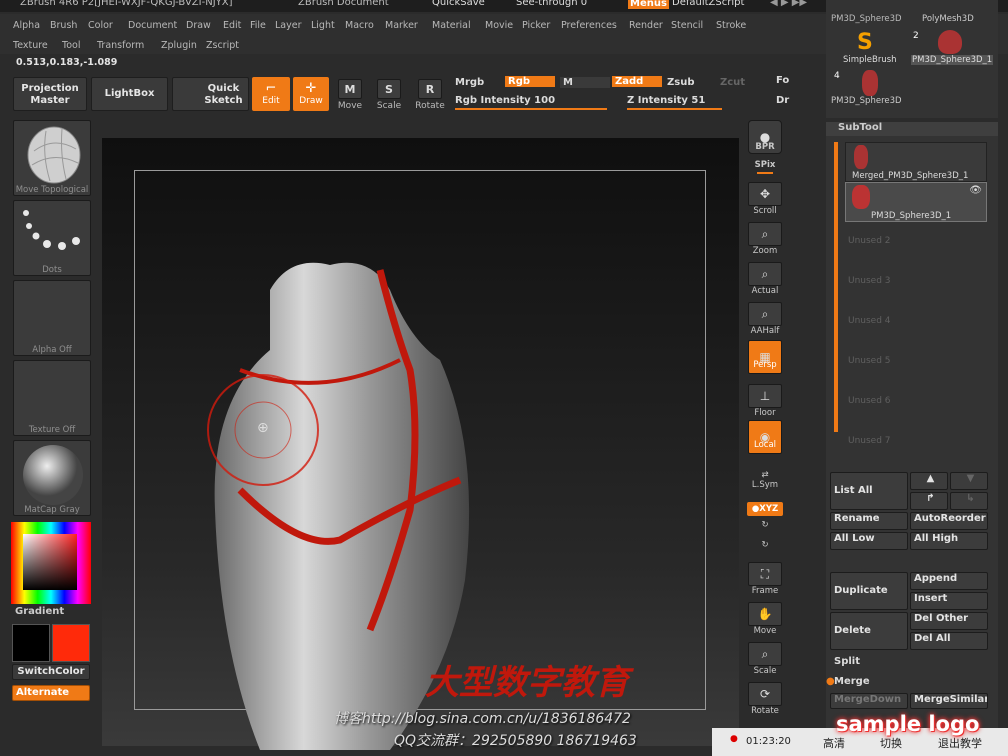 This screenshot has height=756, width=1008. What do you see at coordinates (765, 619) in the screenshot?
I see `move-view-button: ✋ Move` at bounding box center [765, 619].